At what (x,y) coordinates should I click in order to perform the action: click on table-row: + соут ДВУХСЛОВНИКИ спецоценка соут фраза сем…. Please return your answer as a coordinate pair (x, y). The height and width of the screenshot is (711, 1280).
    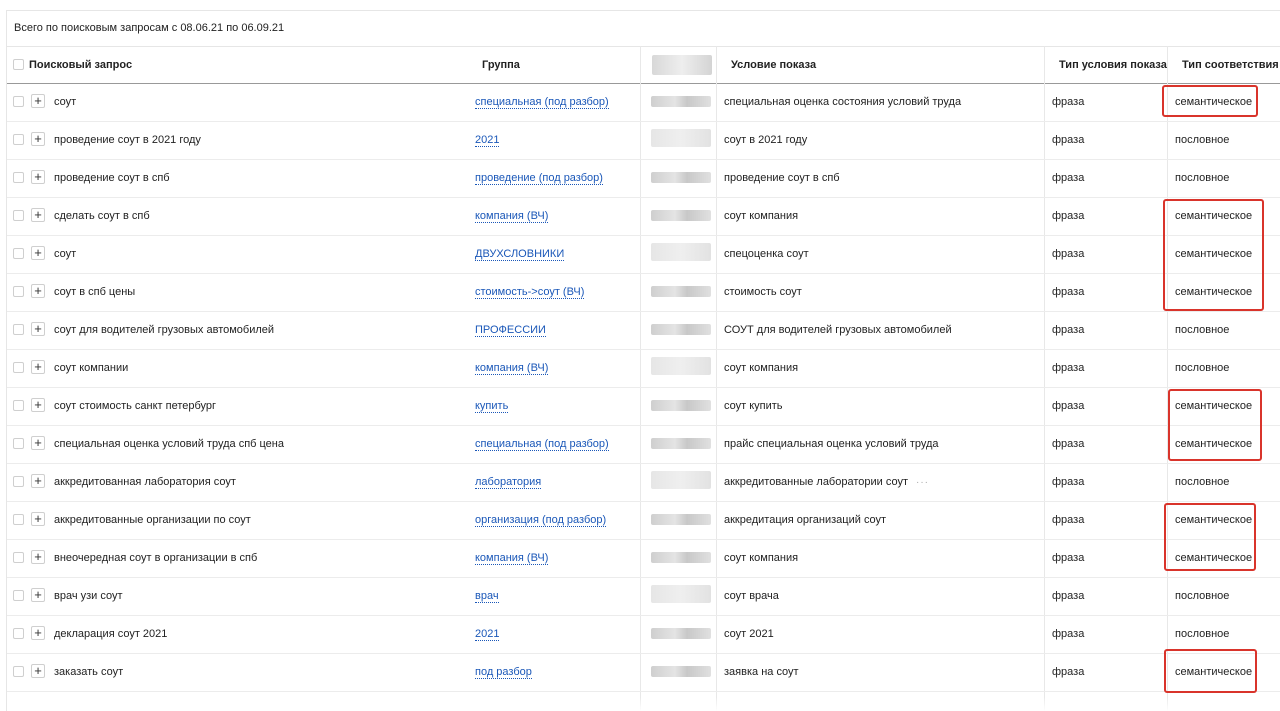
    Looking at the image, I should click on (643, 254).